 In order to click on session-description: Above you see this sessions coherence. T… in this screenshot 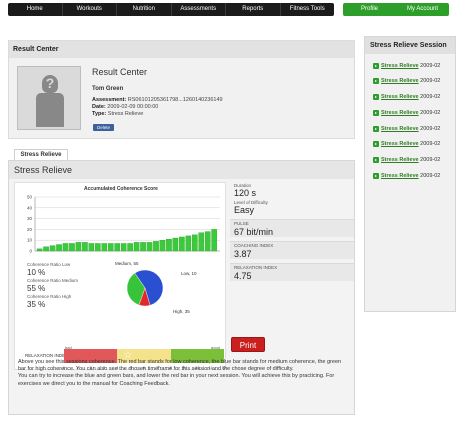, I will do `click(184, 373)`.